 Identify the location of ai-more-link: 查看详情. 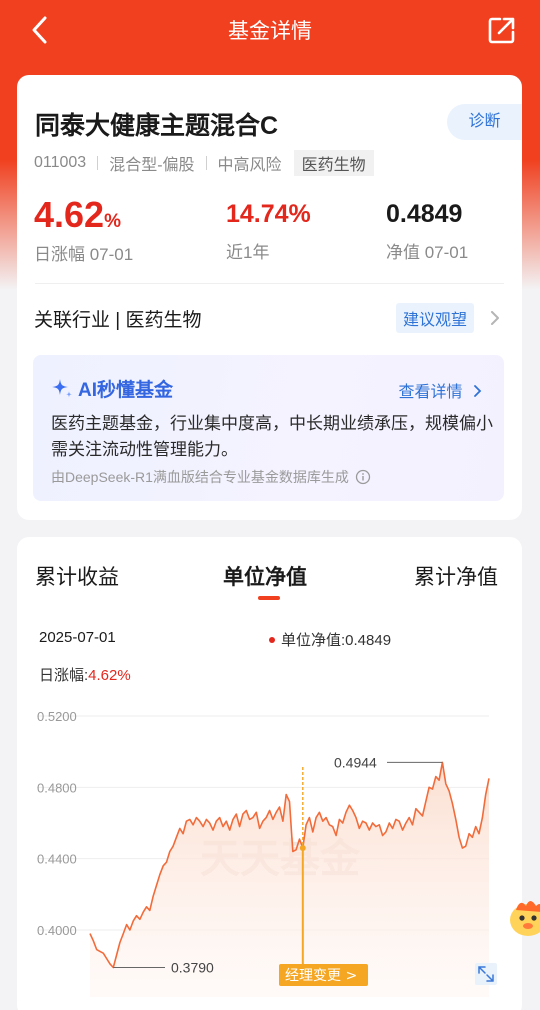
(440, 390).